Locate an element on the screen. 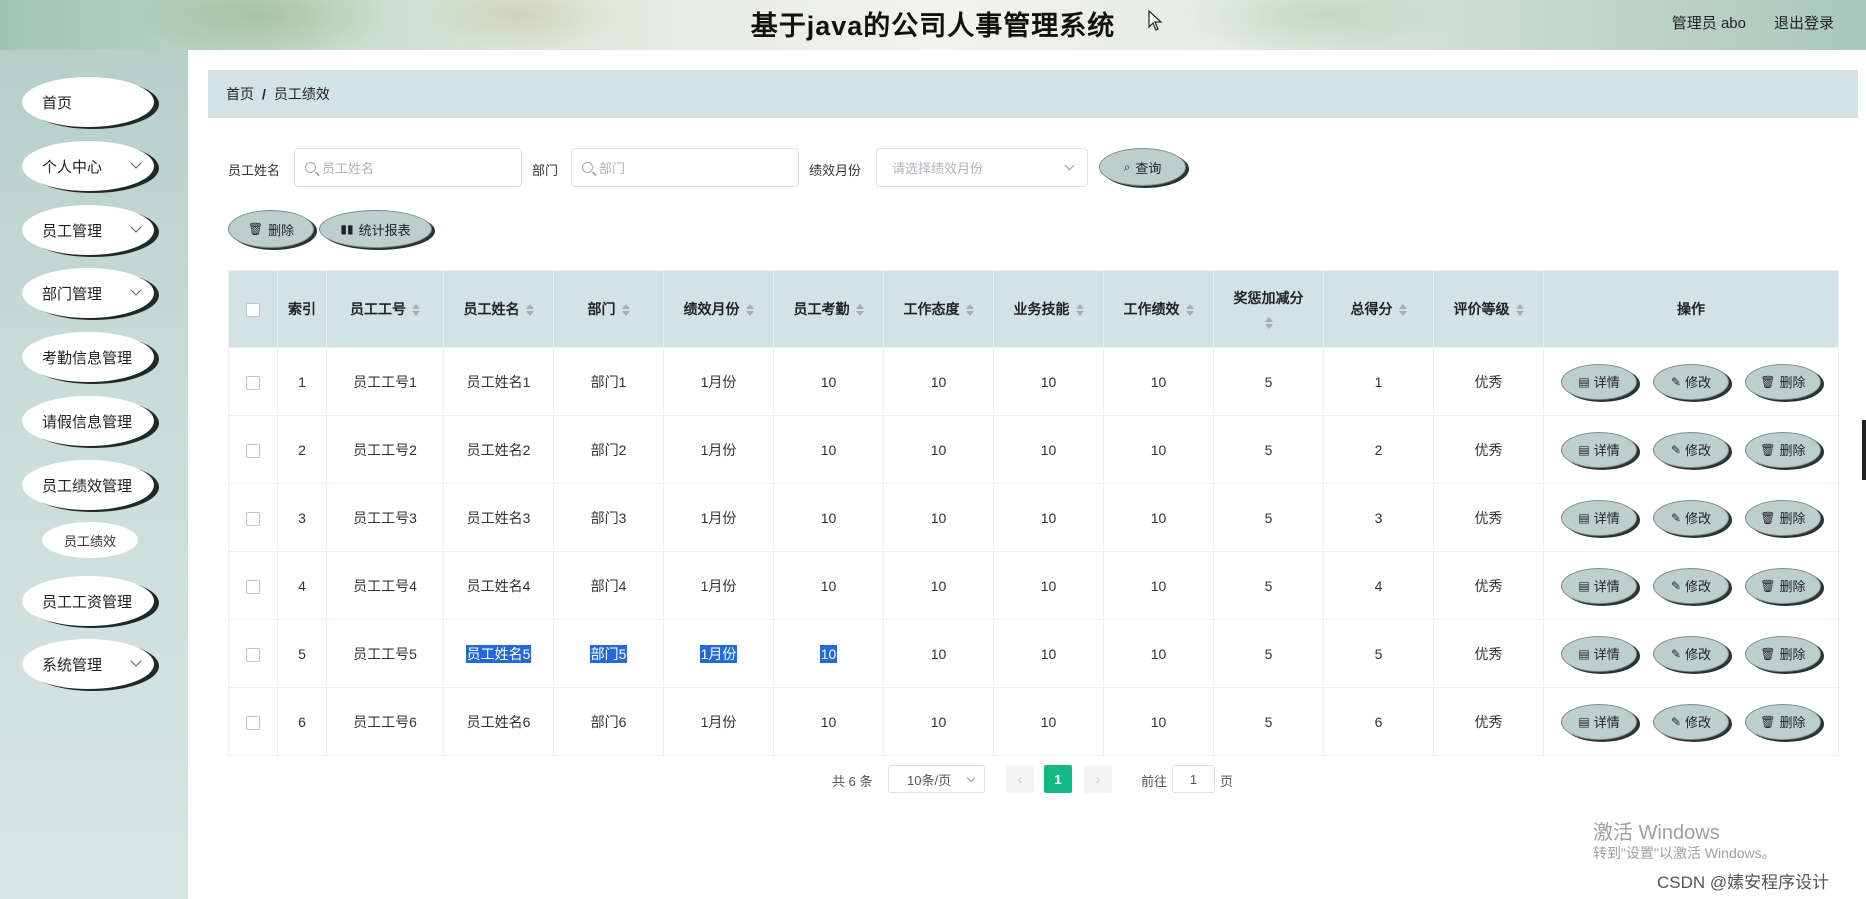 This screenshot has width=1866, height=899. sidebar-item-attendance-mgmt: 考勤信息管理 is located at coordinates (88, 357).